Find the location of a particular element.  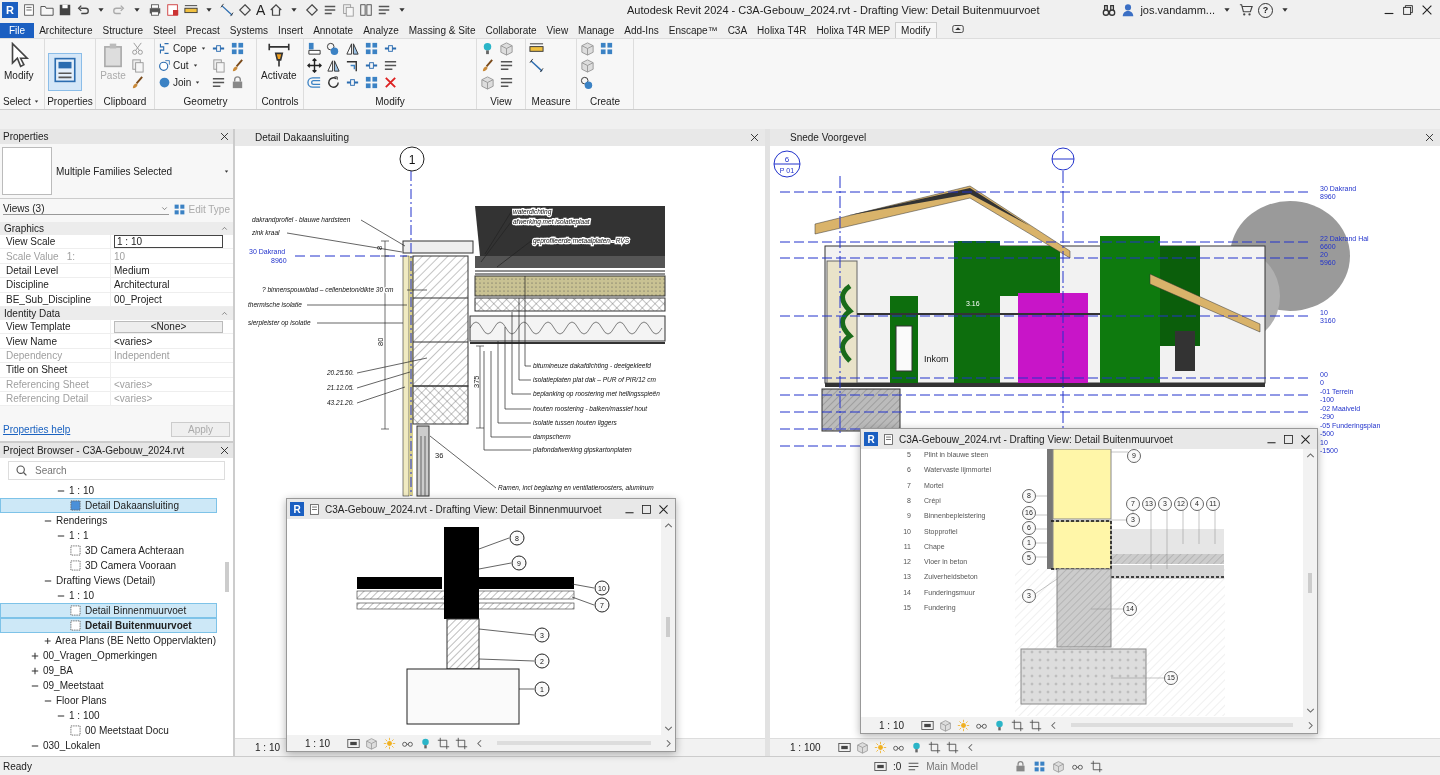

ribbon-tab: Architecture is located at coordinates (66, 30).